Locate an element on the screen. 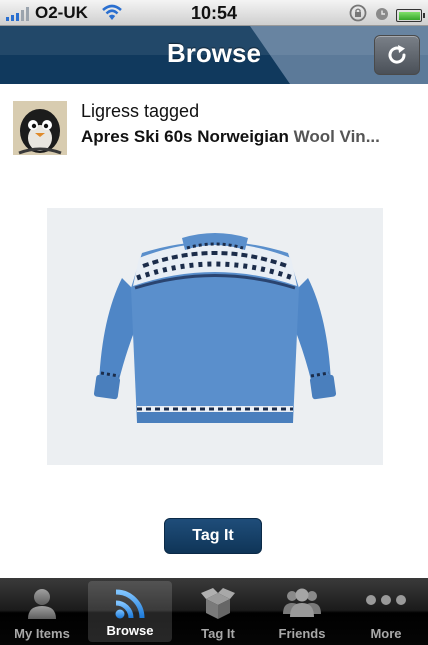 This screenshot has width=428, height=645. tab-label: Tag It is located at coordinates (218, 633).